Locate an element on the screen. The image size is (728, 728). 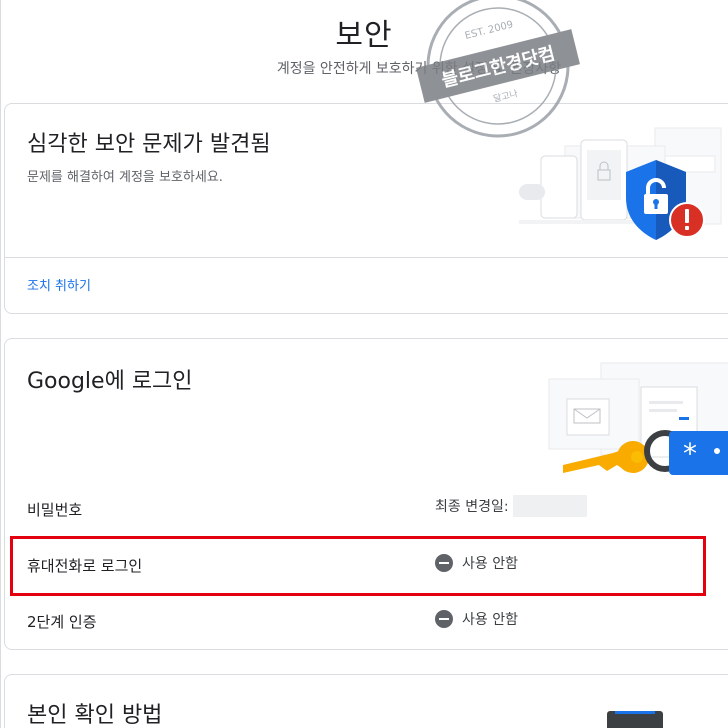
2sv-status: 사용 안함 is located at coordinates (476, 619).